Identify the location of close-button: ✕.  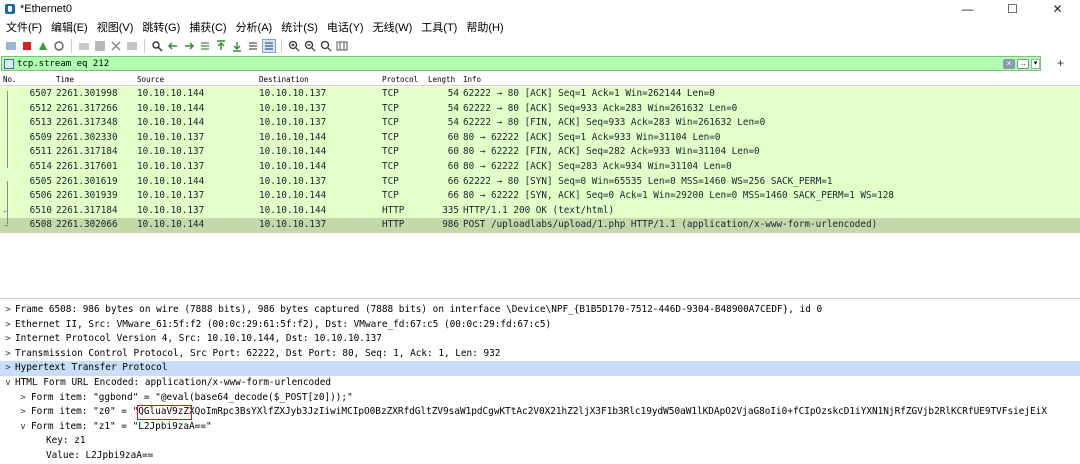
(1057, 8).